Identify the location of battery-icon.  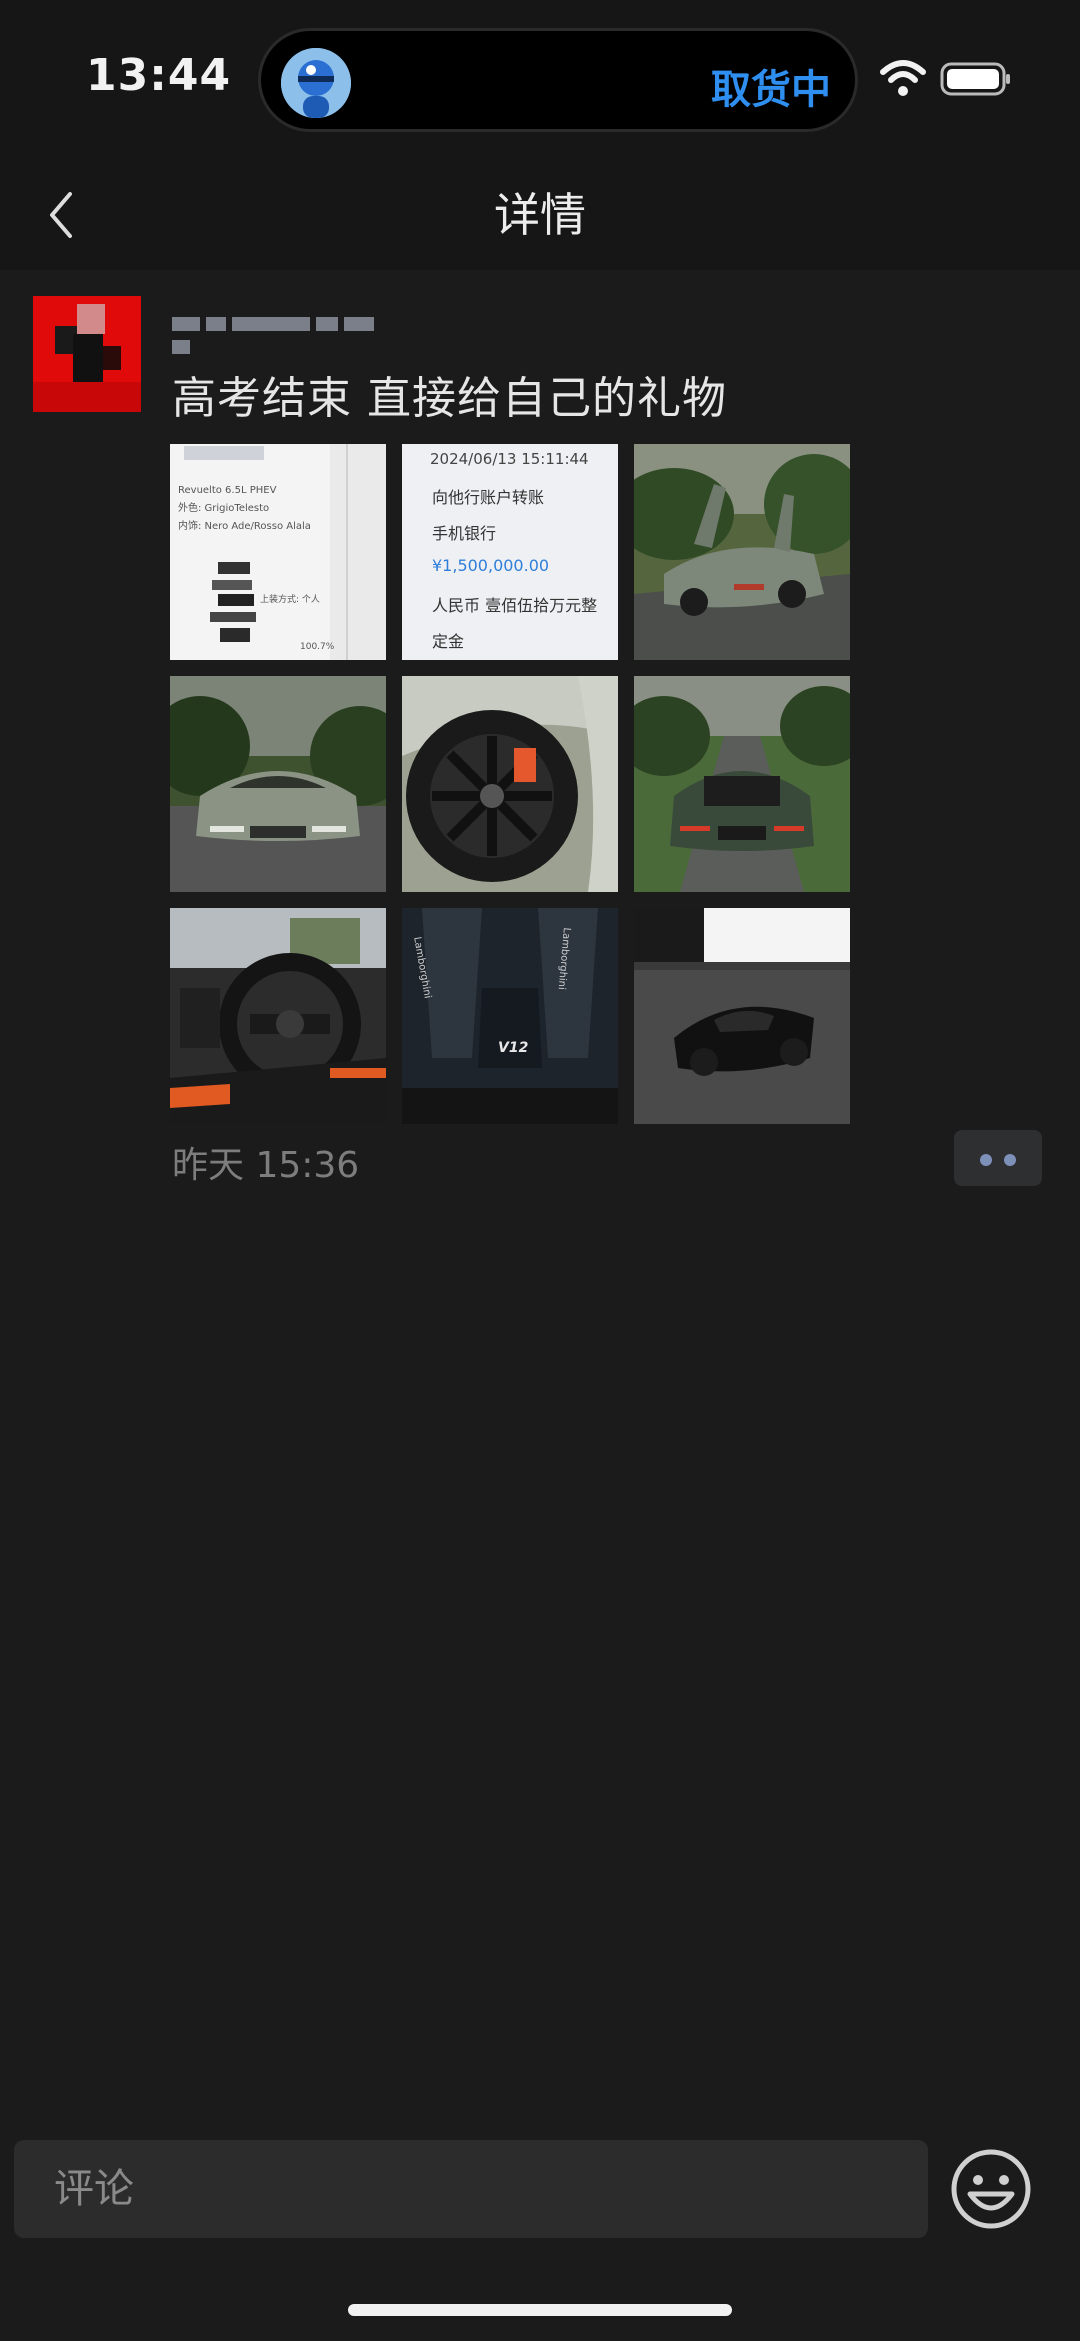
(975, 79).